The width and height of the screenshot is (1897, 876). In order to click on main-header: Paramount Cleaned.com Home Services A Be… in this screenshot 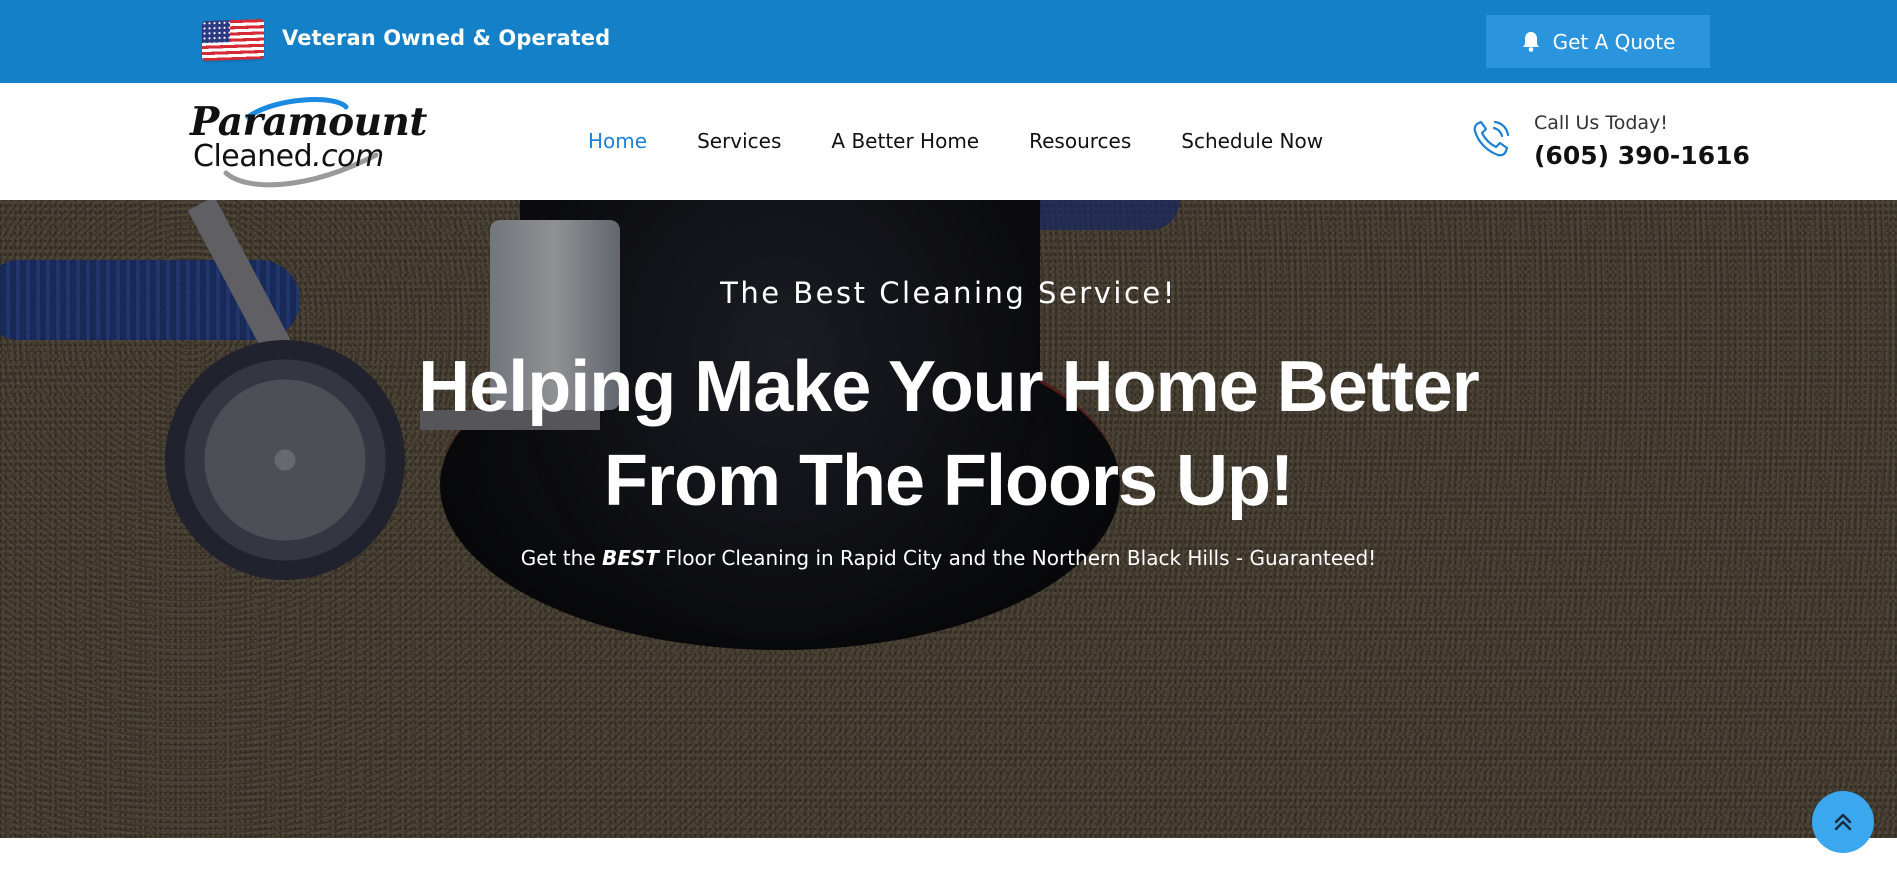, I will do `click(948, 141)`.